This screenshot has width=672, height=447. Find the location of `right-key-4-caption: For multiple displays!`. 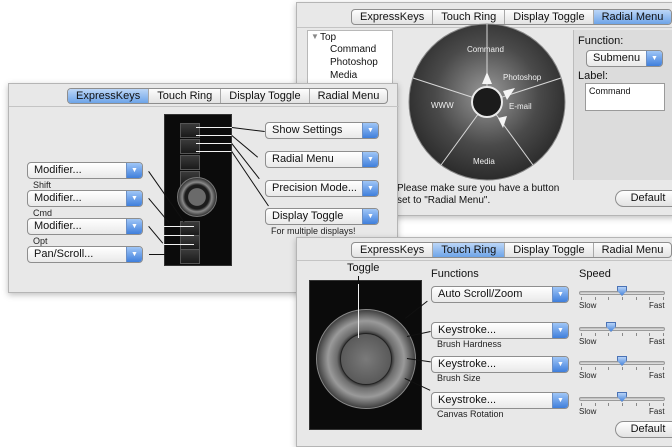

right-key-4-caption: For multiple displays! is located at coordinates (313, 231).